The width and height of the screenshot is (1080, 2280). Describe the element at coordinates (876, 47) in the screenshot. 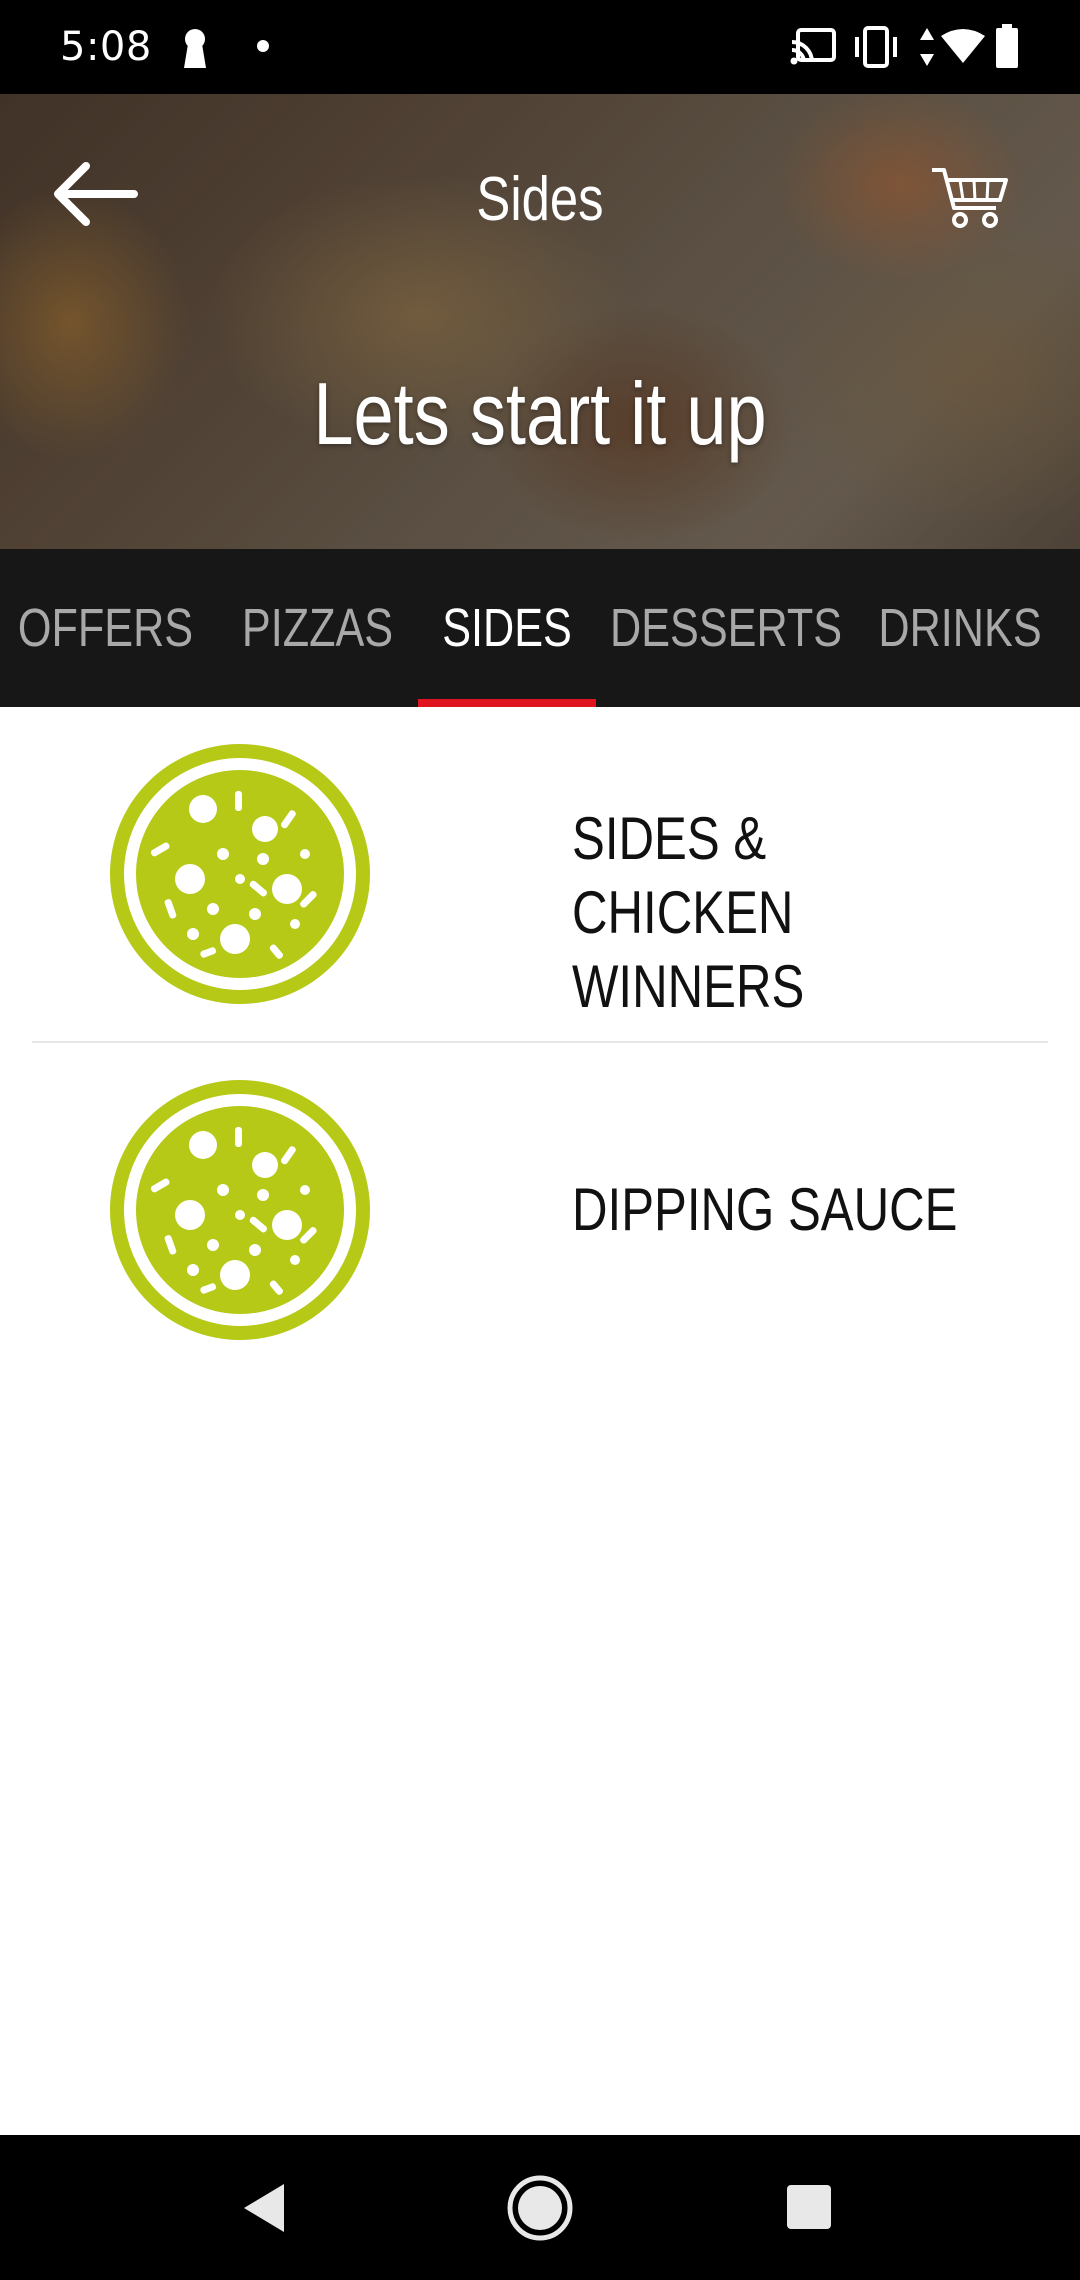

I see `vibrate-icon` at that location.